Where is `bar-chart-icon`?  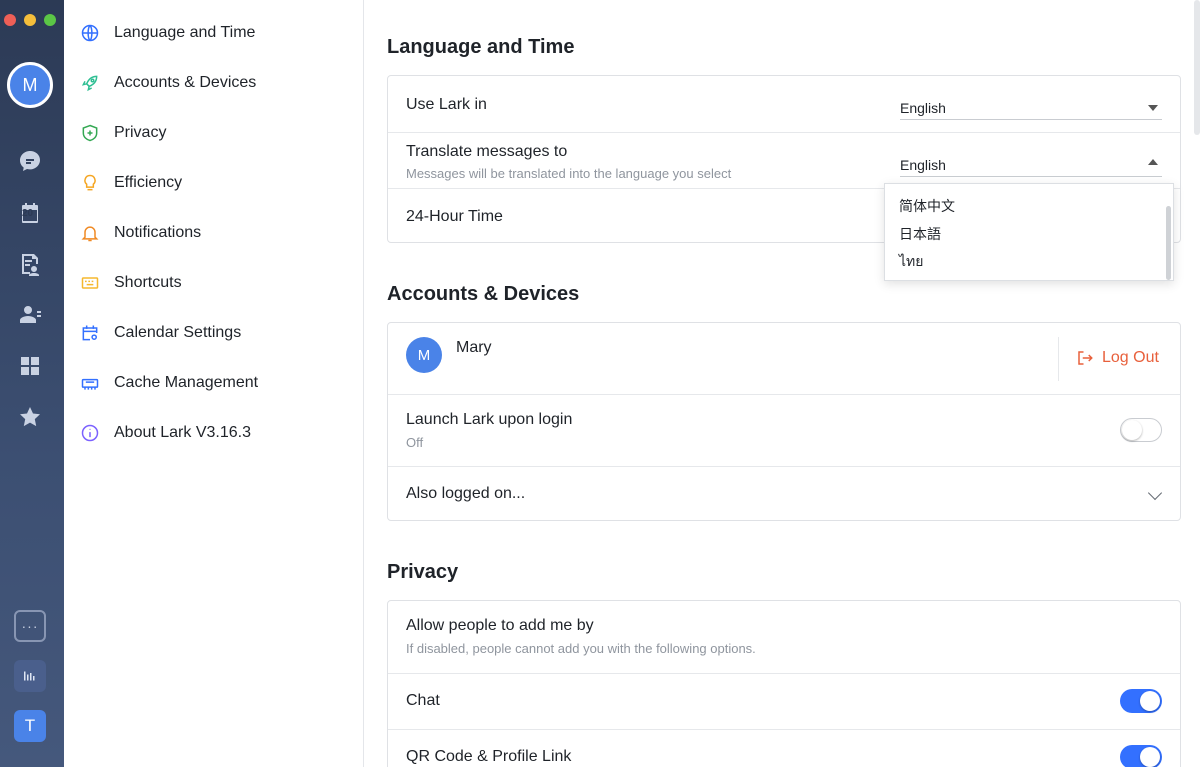
bar-chart-icon is located at coordinates (29, 676).